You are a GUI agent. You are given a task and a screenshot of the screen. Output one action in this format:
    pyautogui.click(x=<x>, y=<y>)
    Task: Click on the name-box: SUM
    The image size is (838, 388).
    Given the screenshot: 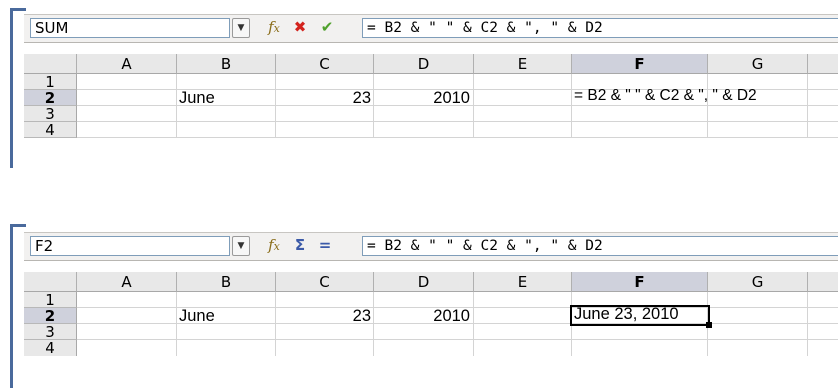 What is the action you would take?
    pyautogui.click(x=130, y=28)
    